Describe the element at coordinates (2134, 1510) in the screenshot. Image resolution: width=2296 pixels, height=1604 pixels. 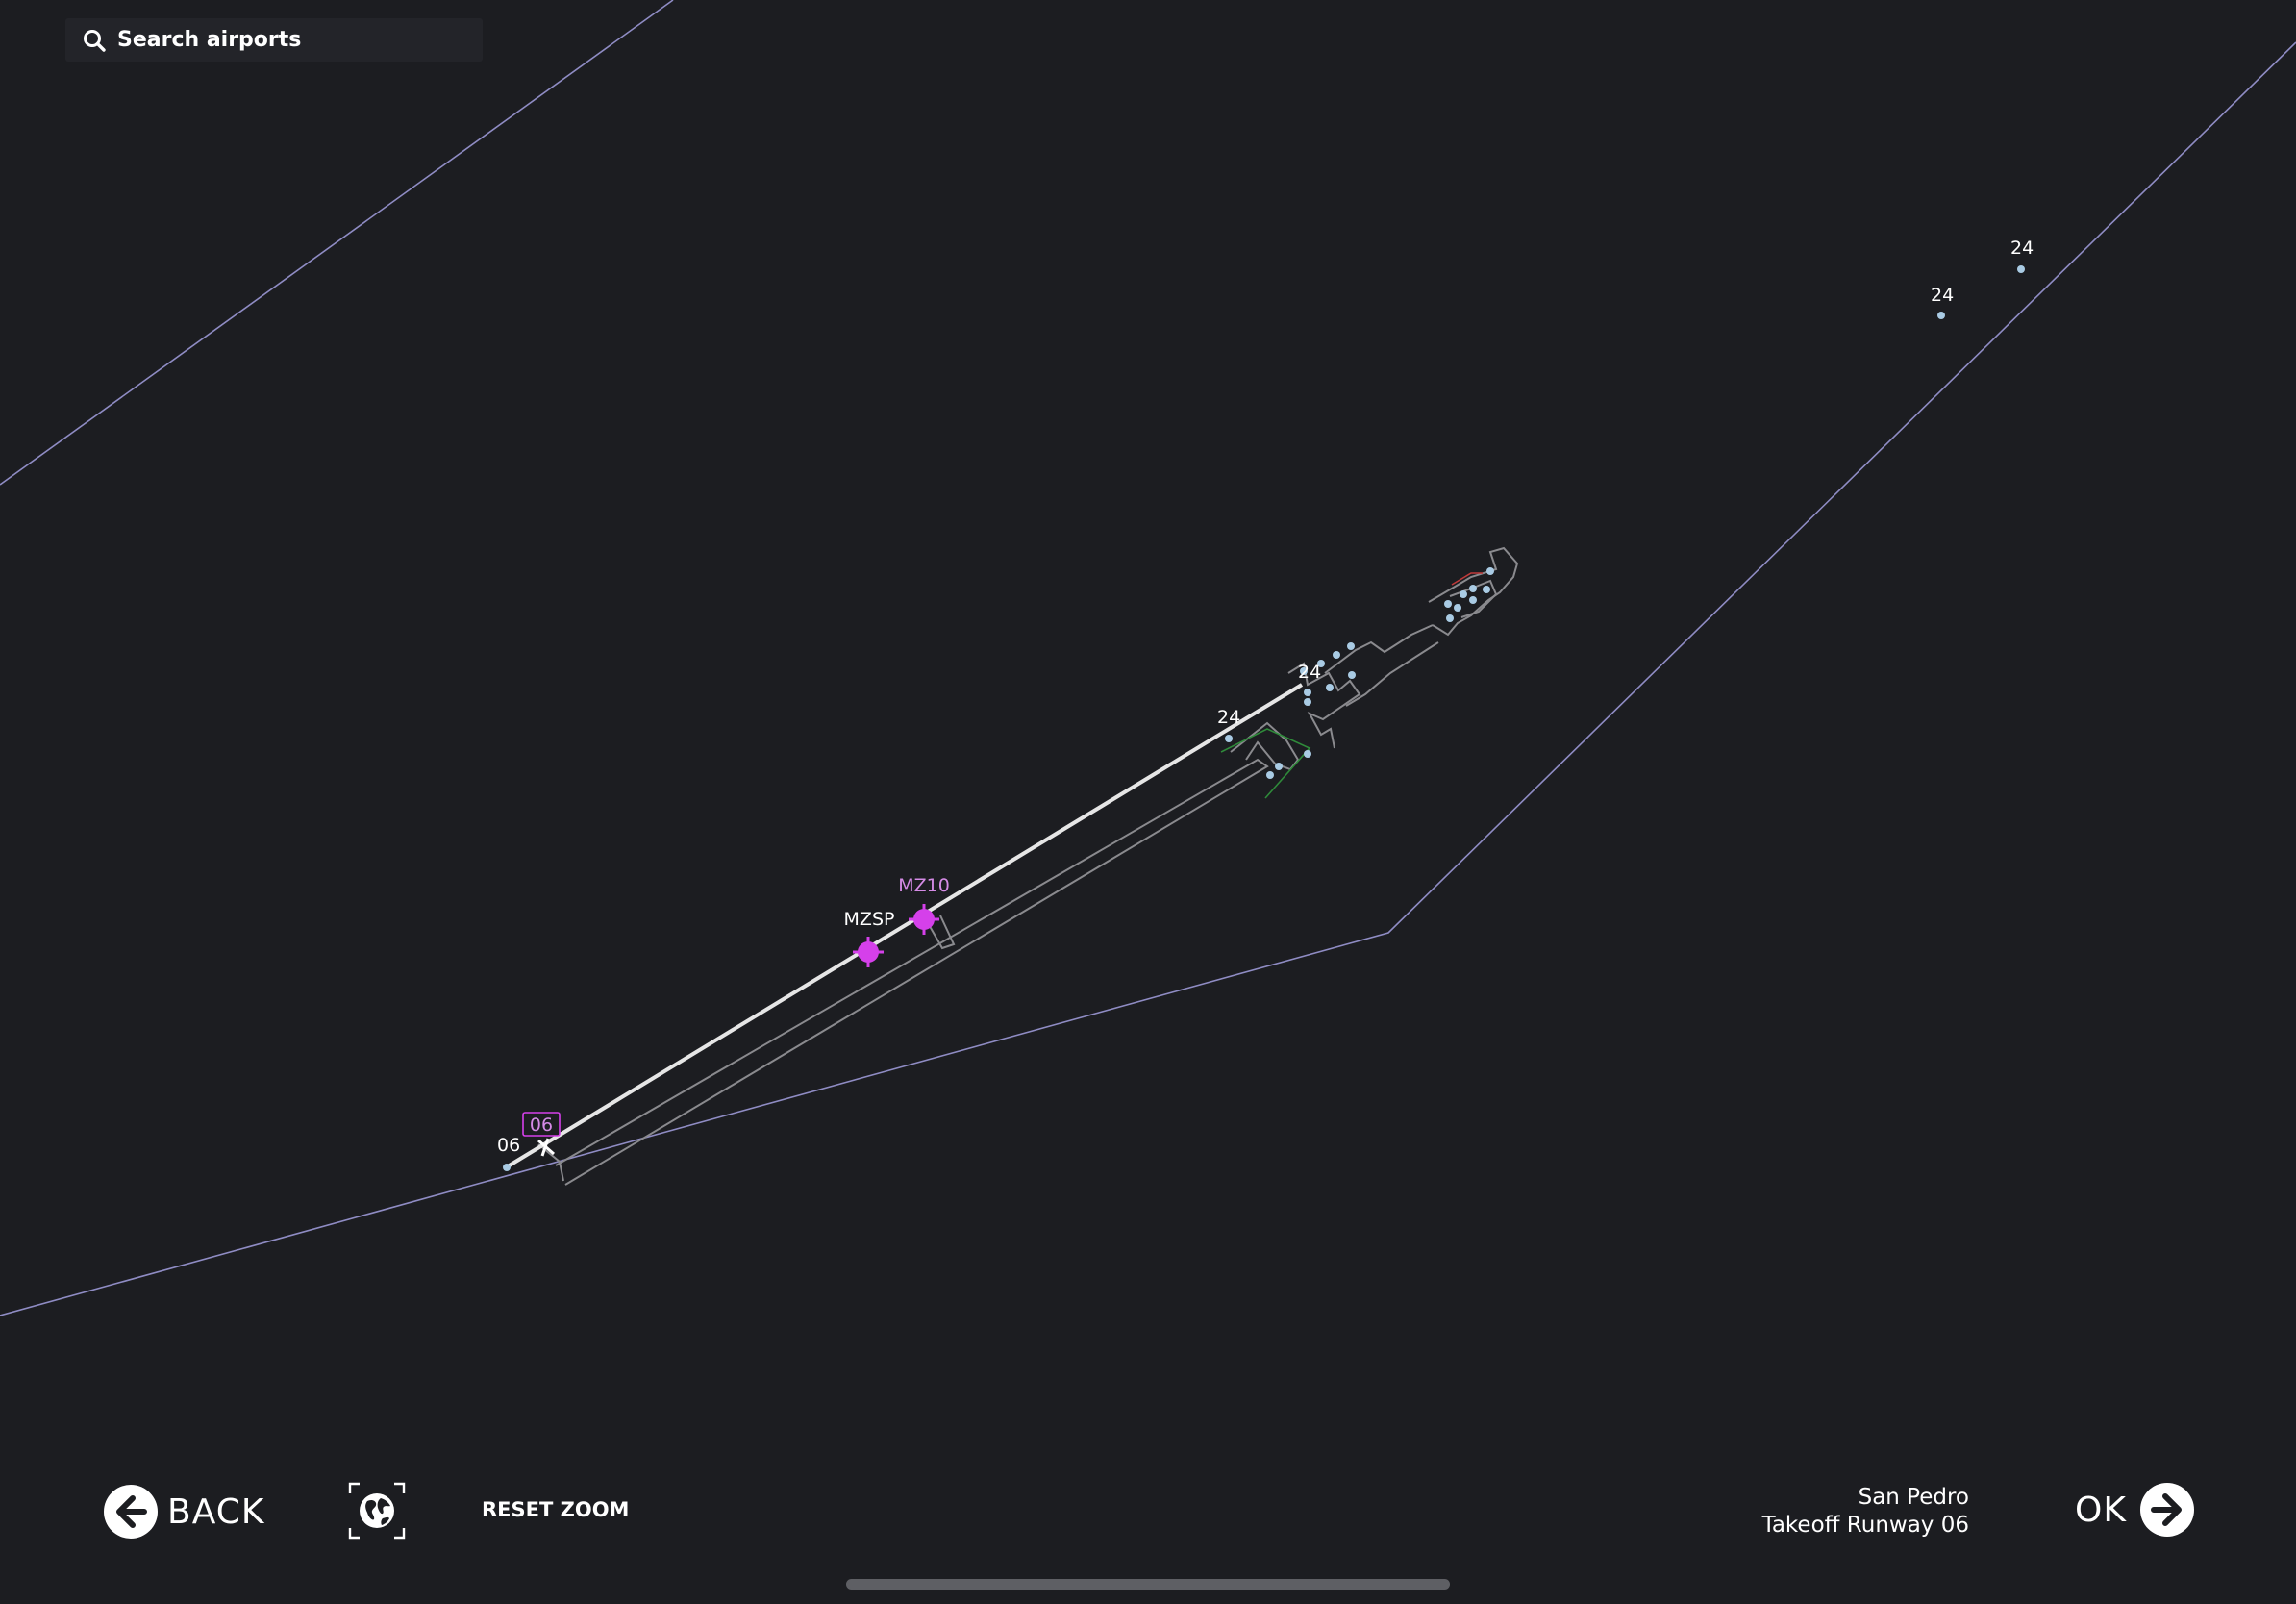
I see `ok-button: OK` at that location.